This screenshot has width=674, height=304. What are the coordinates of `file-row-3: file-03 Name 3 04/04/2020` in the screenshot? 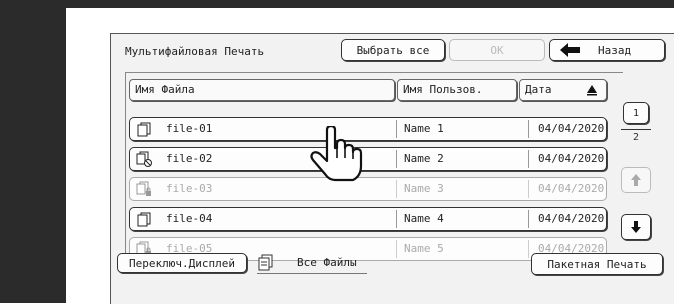 It's located at (368, 189).